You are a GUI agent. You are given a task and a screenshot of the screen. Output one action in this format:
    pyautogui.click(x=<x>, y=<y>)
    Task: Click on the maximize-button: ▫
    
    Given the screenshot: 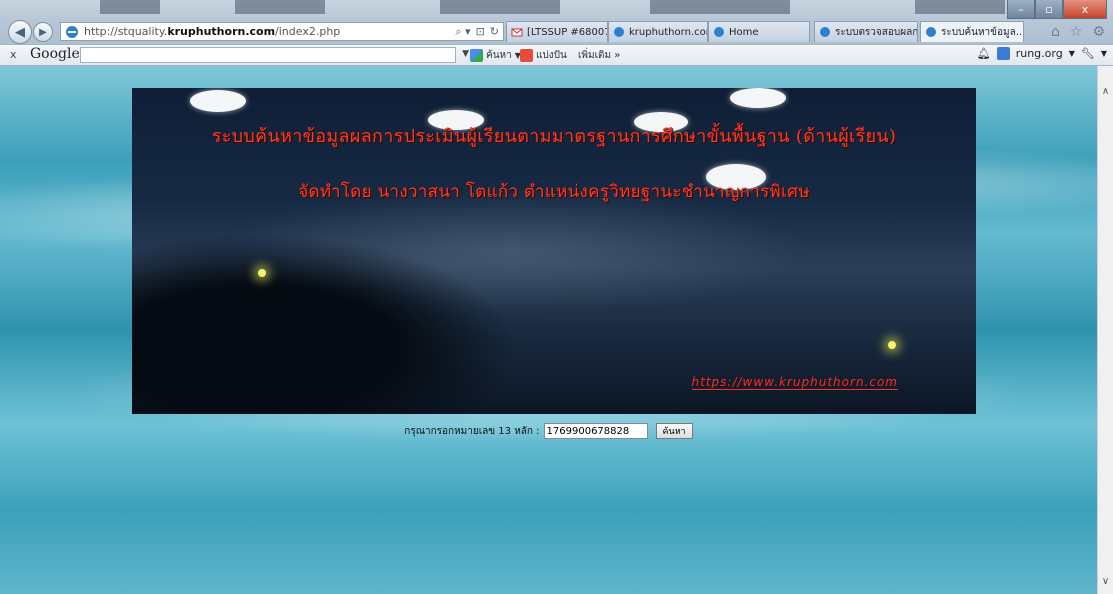 What is the action you would take?
    pyautogui.click(x=1049, y=9)
    